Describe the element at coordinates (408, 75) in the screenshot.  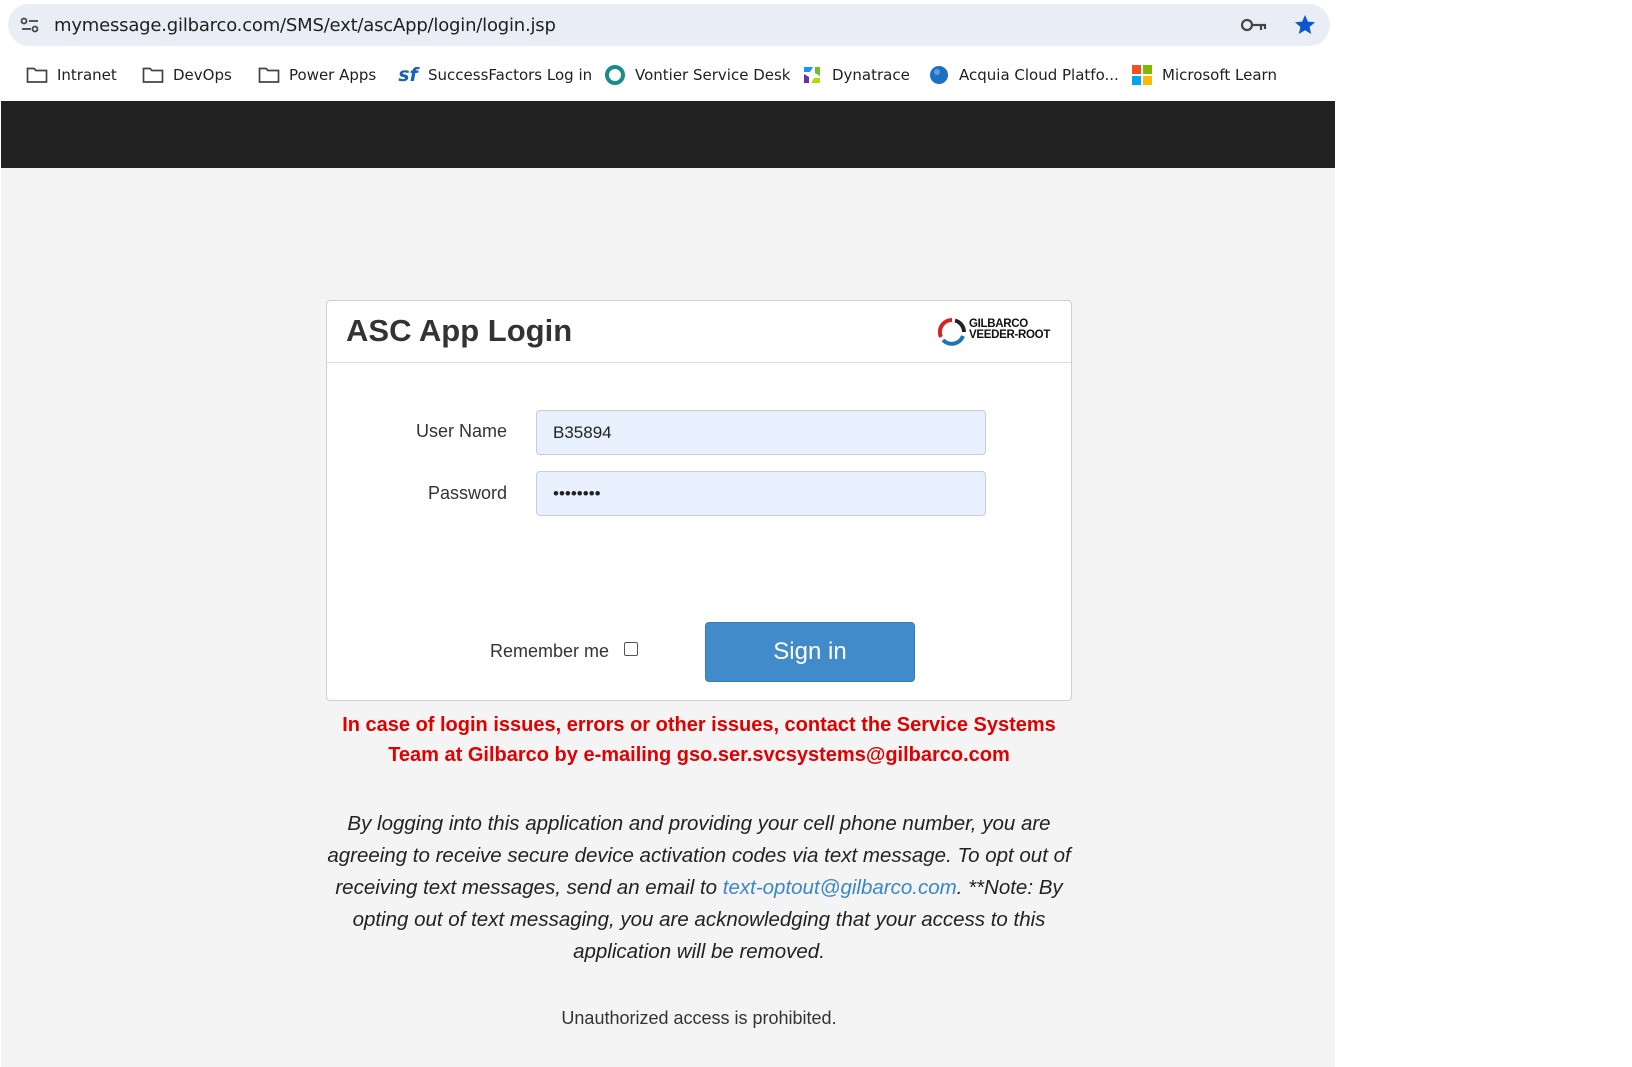
I see `successfactors-icon: sf` at that location.